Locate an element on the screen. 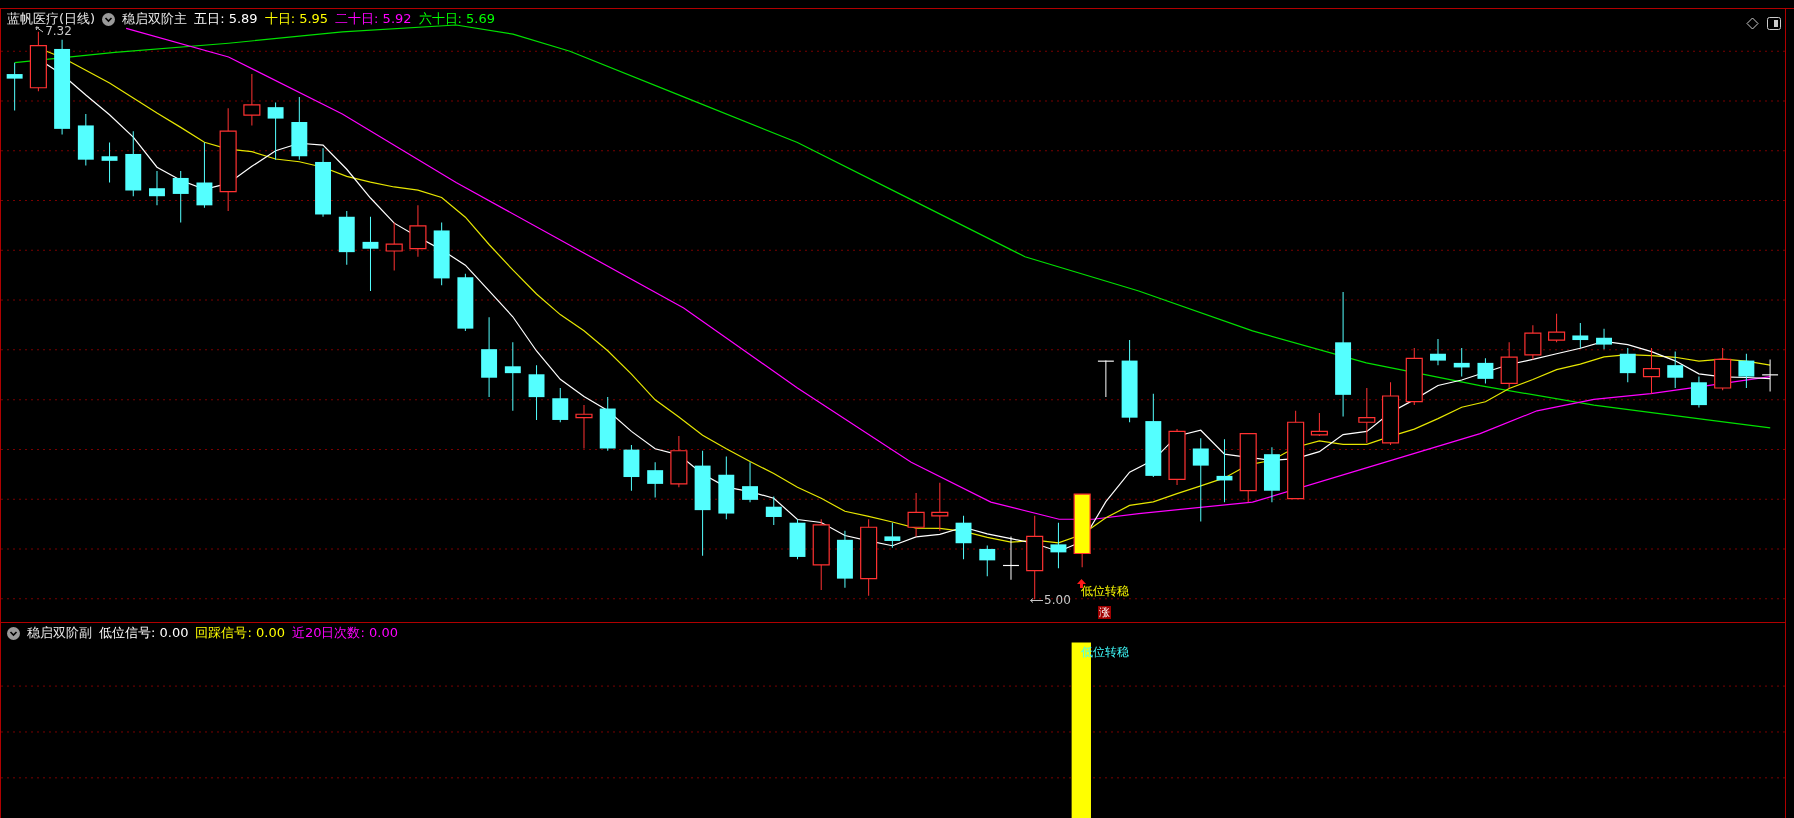 Image resolution: width=1794 pixels, height=818 pixels. legend-value: 近20日次数: 0.00 is located at coordinates (344, 633).